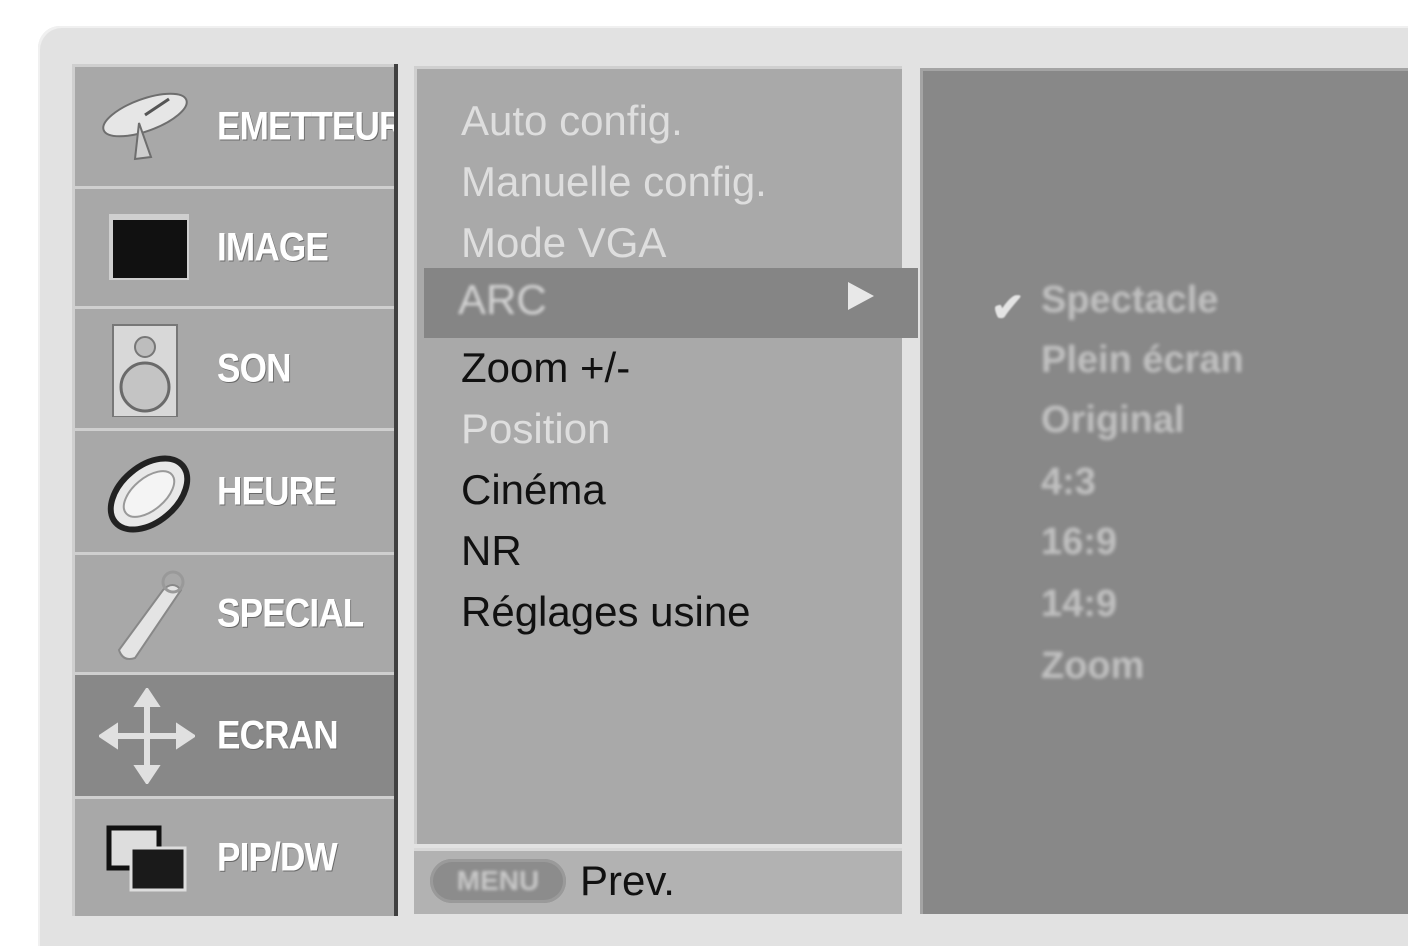 The image size is (1408, 946). I want to click on option-cinema: Cinéma, so click(533, 490).